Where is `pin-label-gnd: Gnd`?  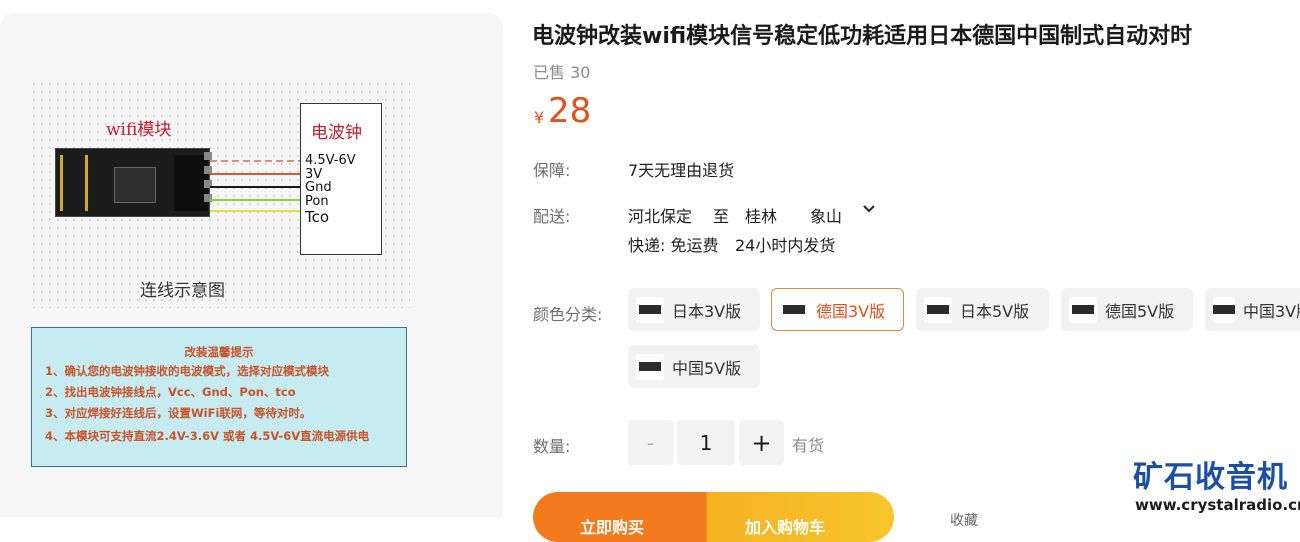 pin-label-gnd: Gnd is located at coordinates (318, 187).